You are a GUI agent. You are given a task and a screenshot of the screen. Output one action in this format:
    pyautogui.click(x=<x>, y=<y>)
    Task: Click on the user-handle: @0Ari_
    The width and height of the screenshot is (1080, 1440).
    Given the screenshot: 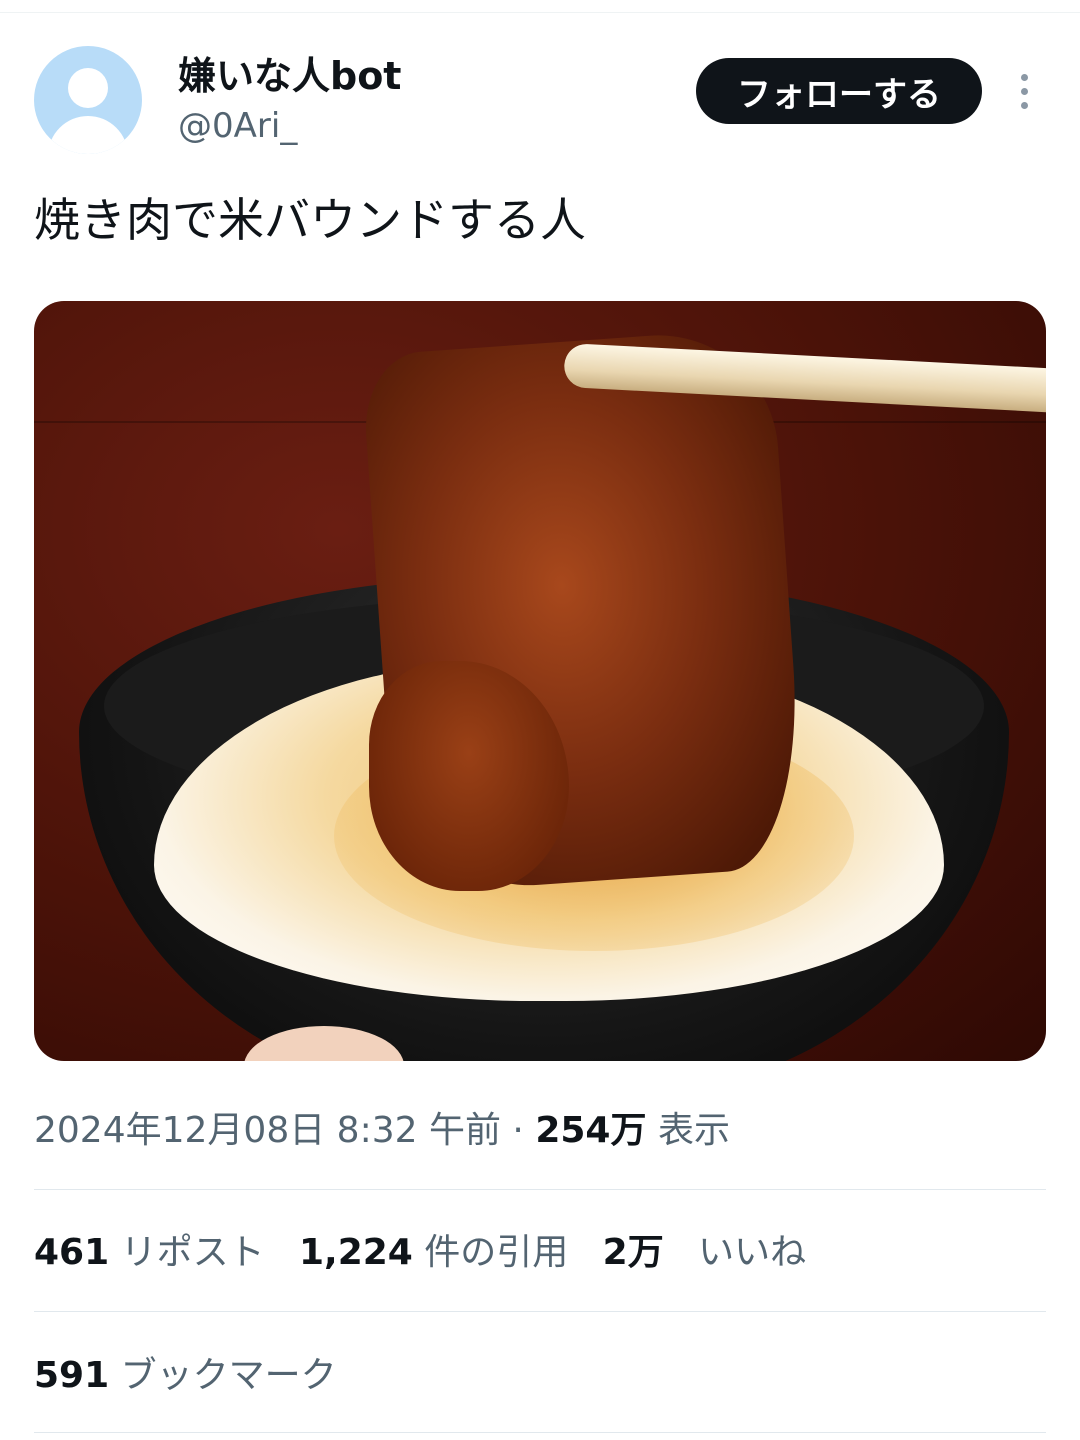 What is the action you would take?
    pyautogui.click(x=289, y=126)
    